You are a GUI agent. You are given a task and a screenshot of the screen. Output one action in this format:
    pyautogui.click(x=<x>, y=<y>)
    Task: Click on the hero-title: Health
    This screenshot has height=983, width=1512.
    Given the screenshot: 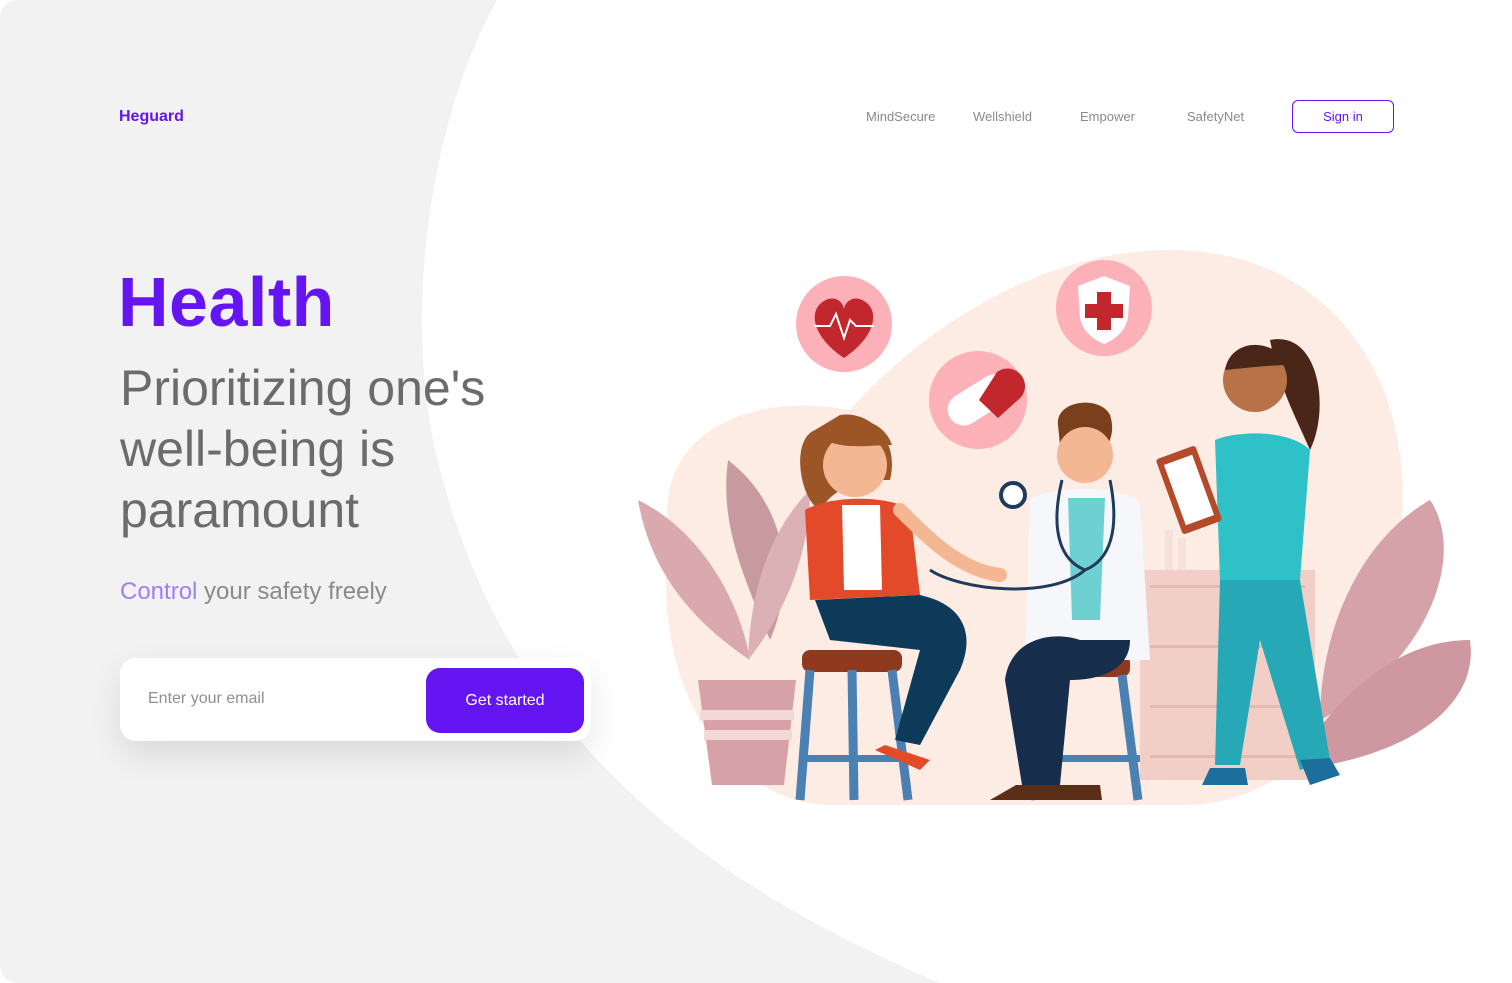 What is the action you would take?
    pyautogui.click(x=226, y=302)
    